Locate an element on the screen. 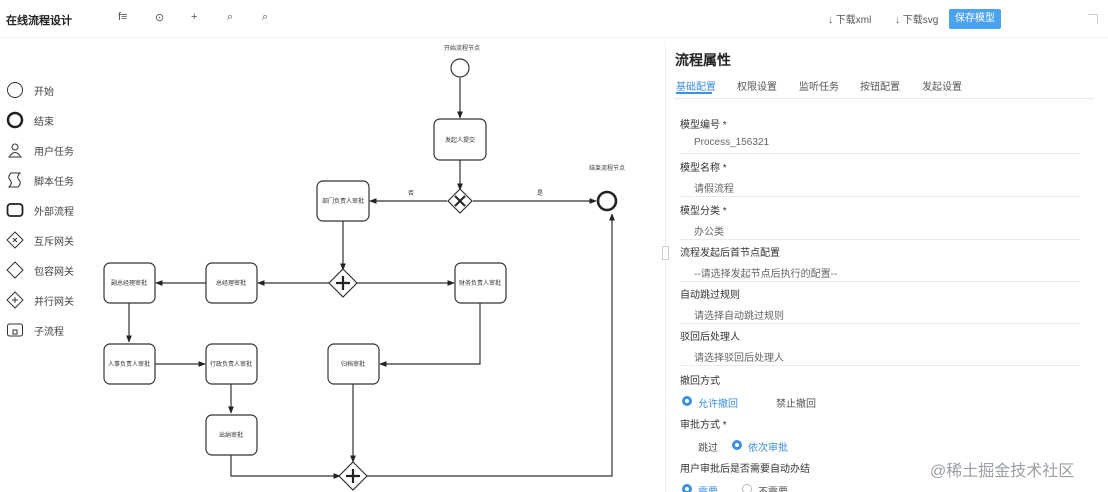 This screenshot has width=1108, height=492. model-id-label: 模型编号 * is located at coordinates (703, 125).